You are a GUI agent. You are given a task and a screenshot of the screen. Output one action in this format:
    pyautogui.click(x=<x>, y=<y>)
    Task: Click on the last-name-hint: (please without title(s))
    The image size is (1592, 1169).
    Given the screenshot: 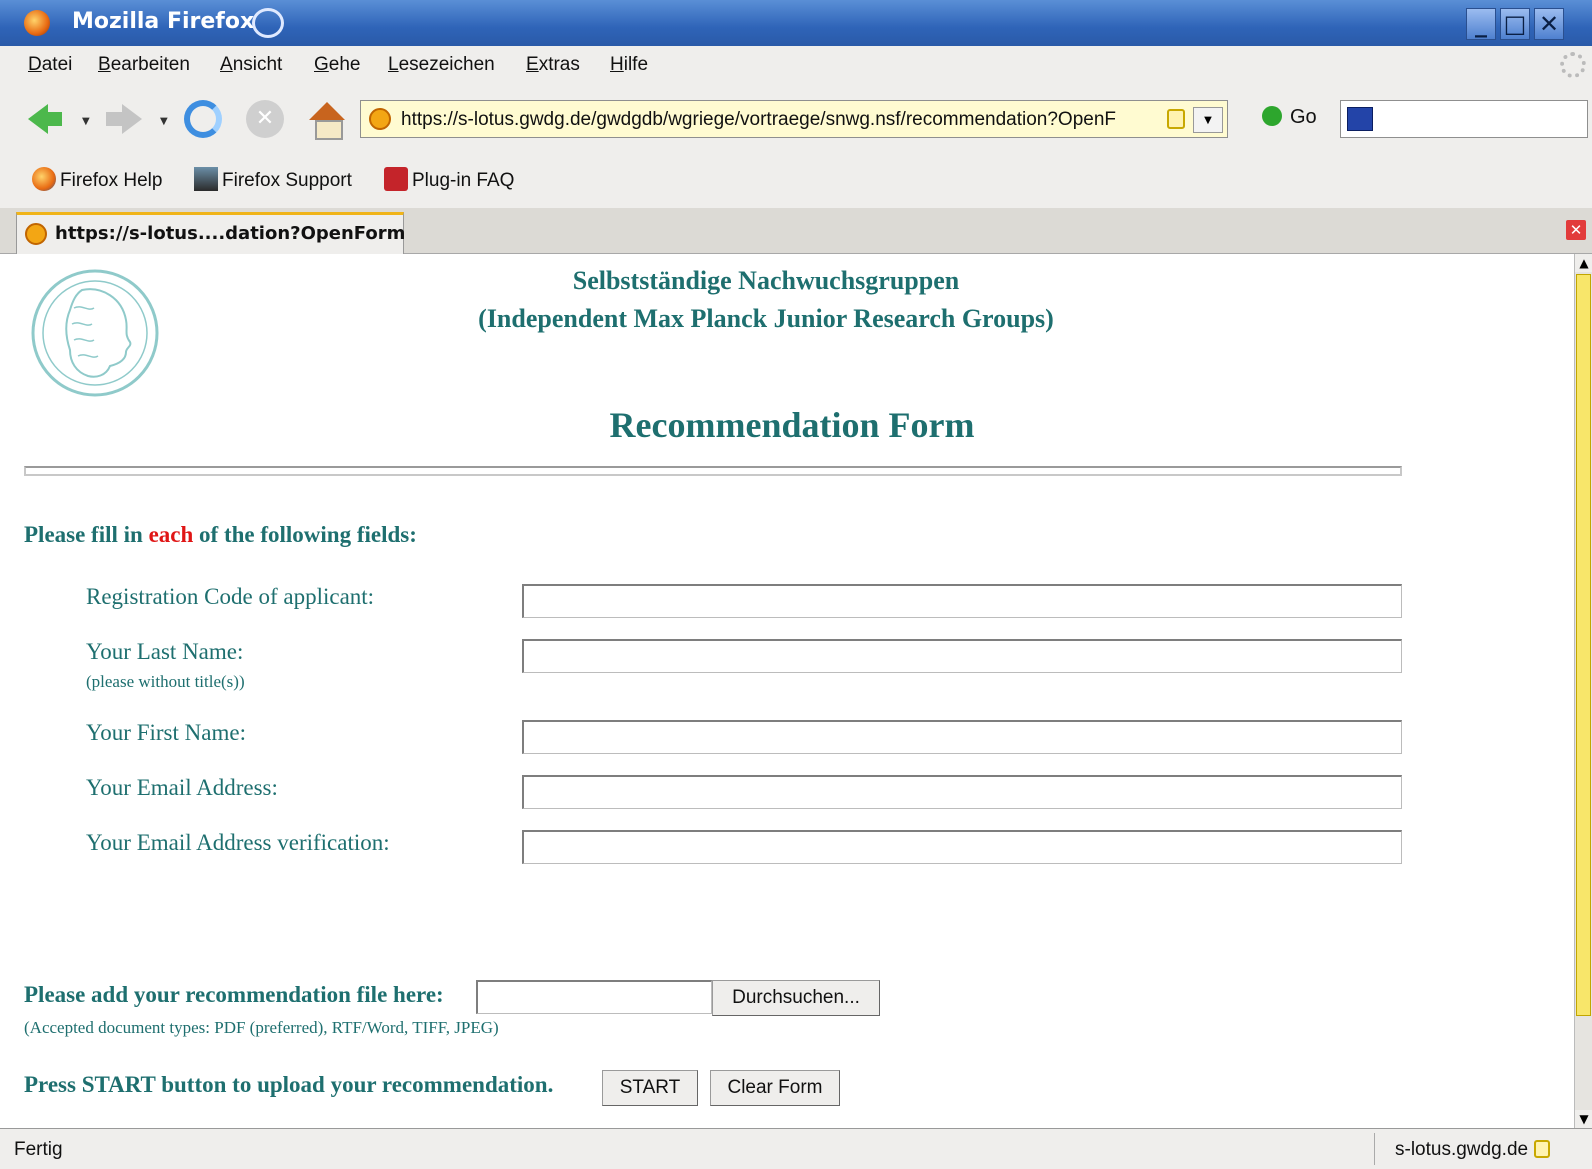 What is the action you would take?
    pyautogui.click(x=165, y=681)
    